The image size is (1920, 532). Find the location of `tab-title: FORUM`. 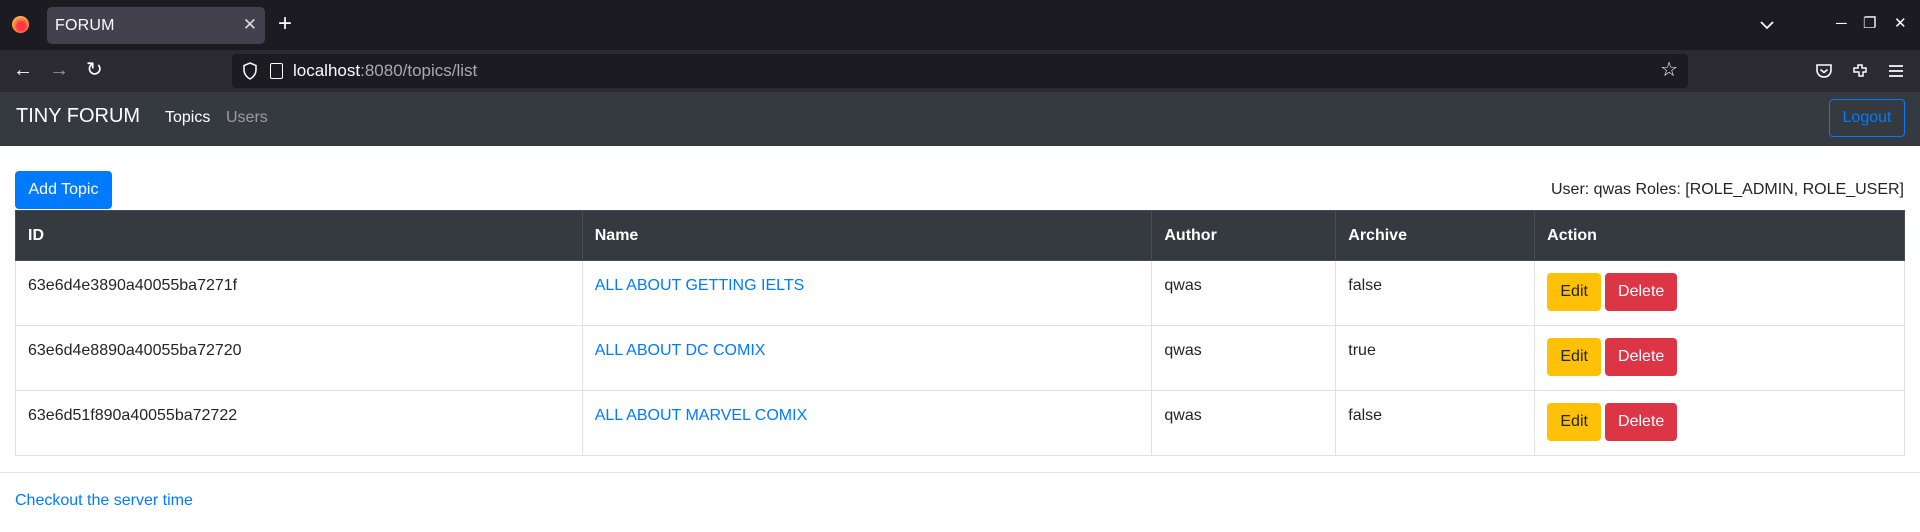

tab-title: FORUM is located at coordinates (85, 25).